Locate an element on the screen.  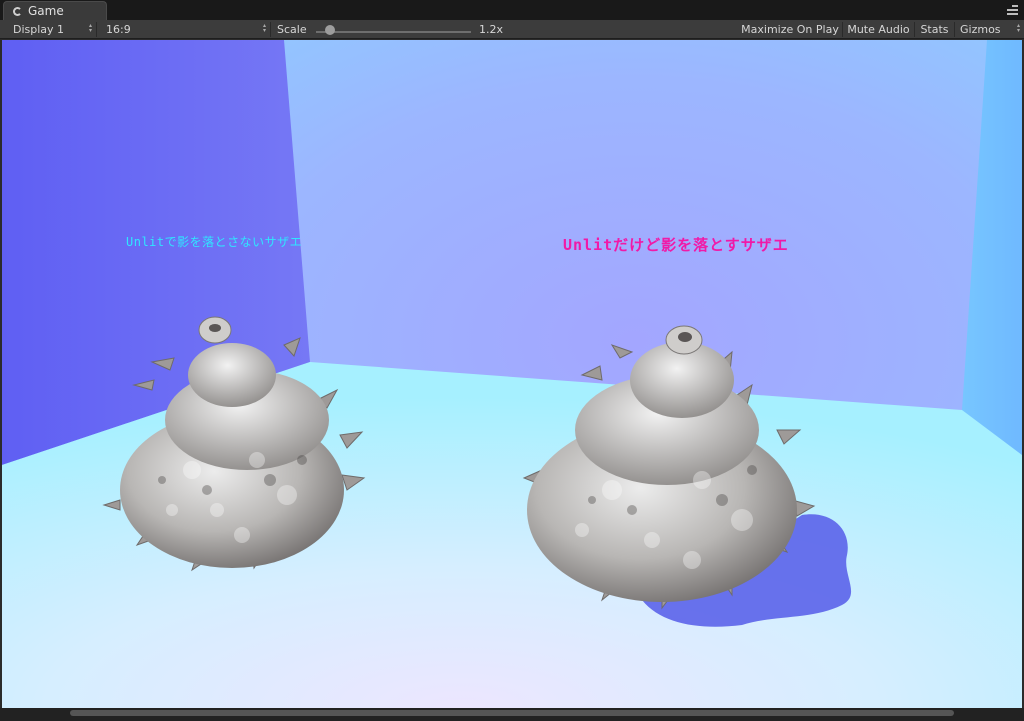
maximize-on-play-toggle: Maximize On Play is located at coordinates (790, 29).